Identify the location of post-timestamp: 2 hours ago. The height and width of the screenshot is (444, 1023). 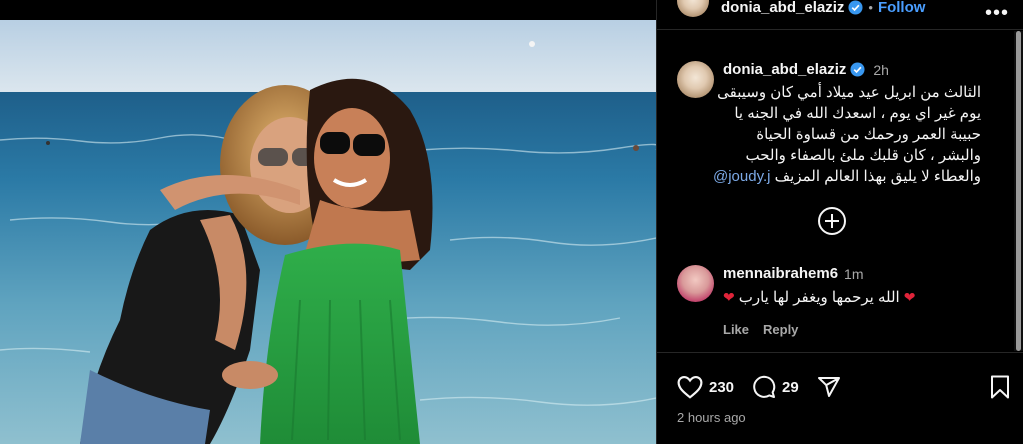
(711, 417).